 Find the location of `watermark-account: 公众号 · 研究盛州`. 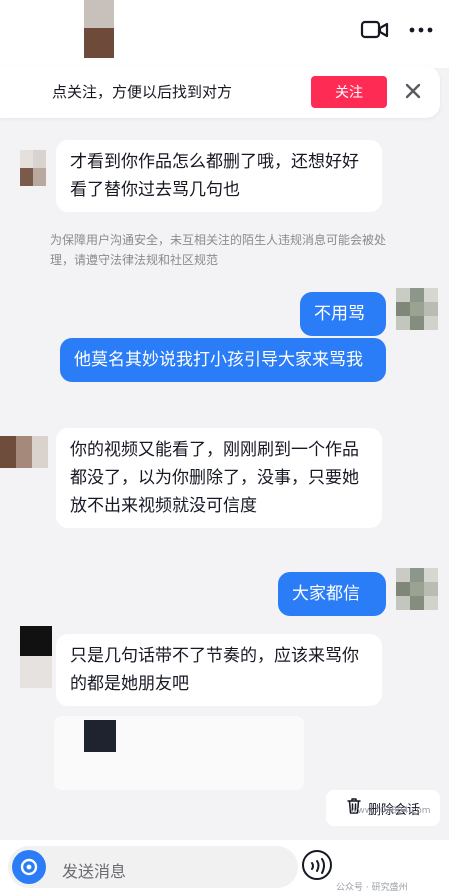

watermark-account: 公众号 · 研究盛州 is located at coordinates (372, 888).